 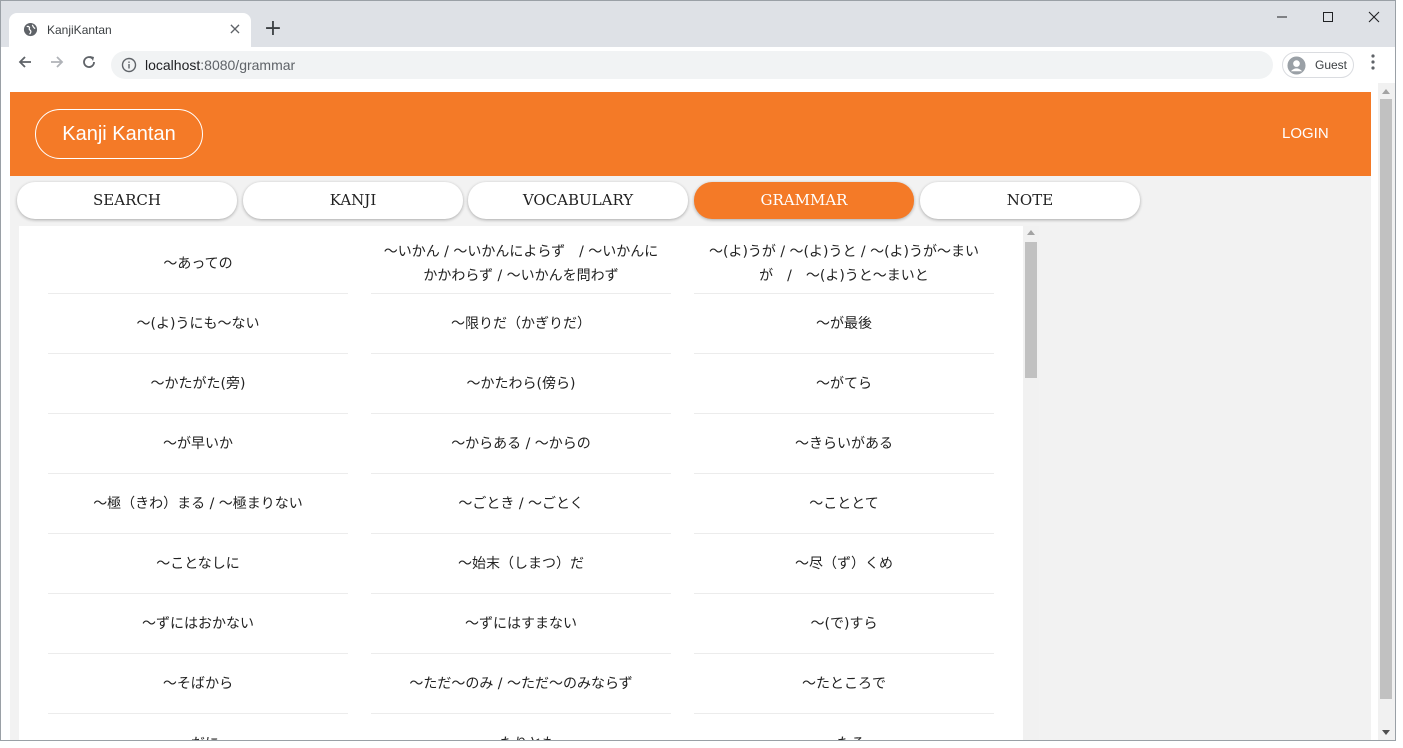 What do you see at coordinates (844, 727) in the screenshot?
I see `grammar-item: ～たる` at bounding box center [844, 727].